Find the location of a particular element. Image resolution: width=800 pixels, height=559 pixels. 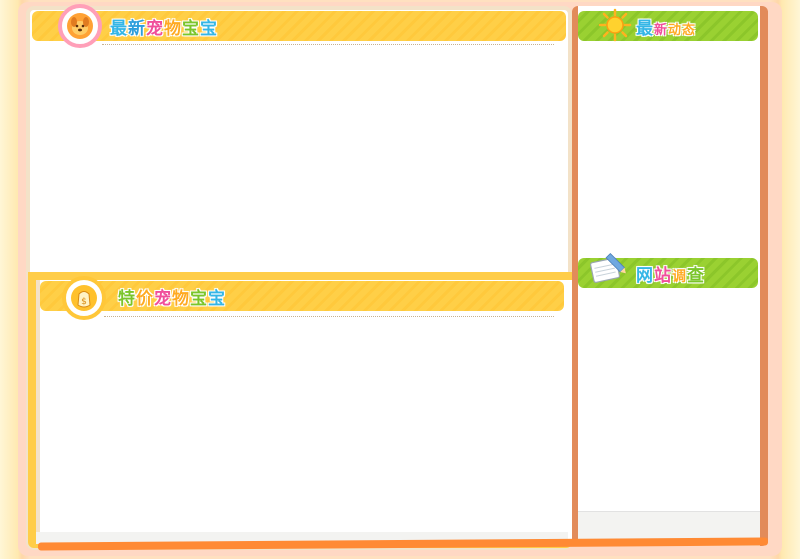

title-char: 价 is located at coordinates (145, 299).